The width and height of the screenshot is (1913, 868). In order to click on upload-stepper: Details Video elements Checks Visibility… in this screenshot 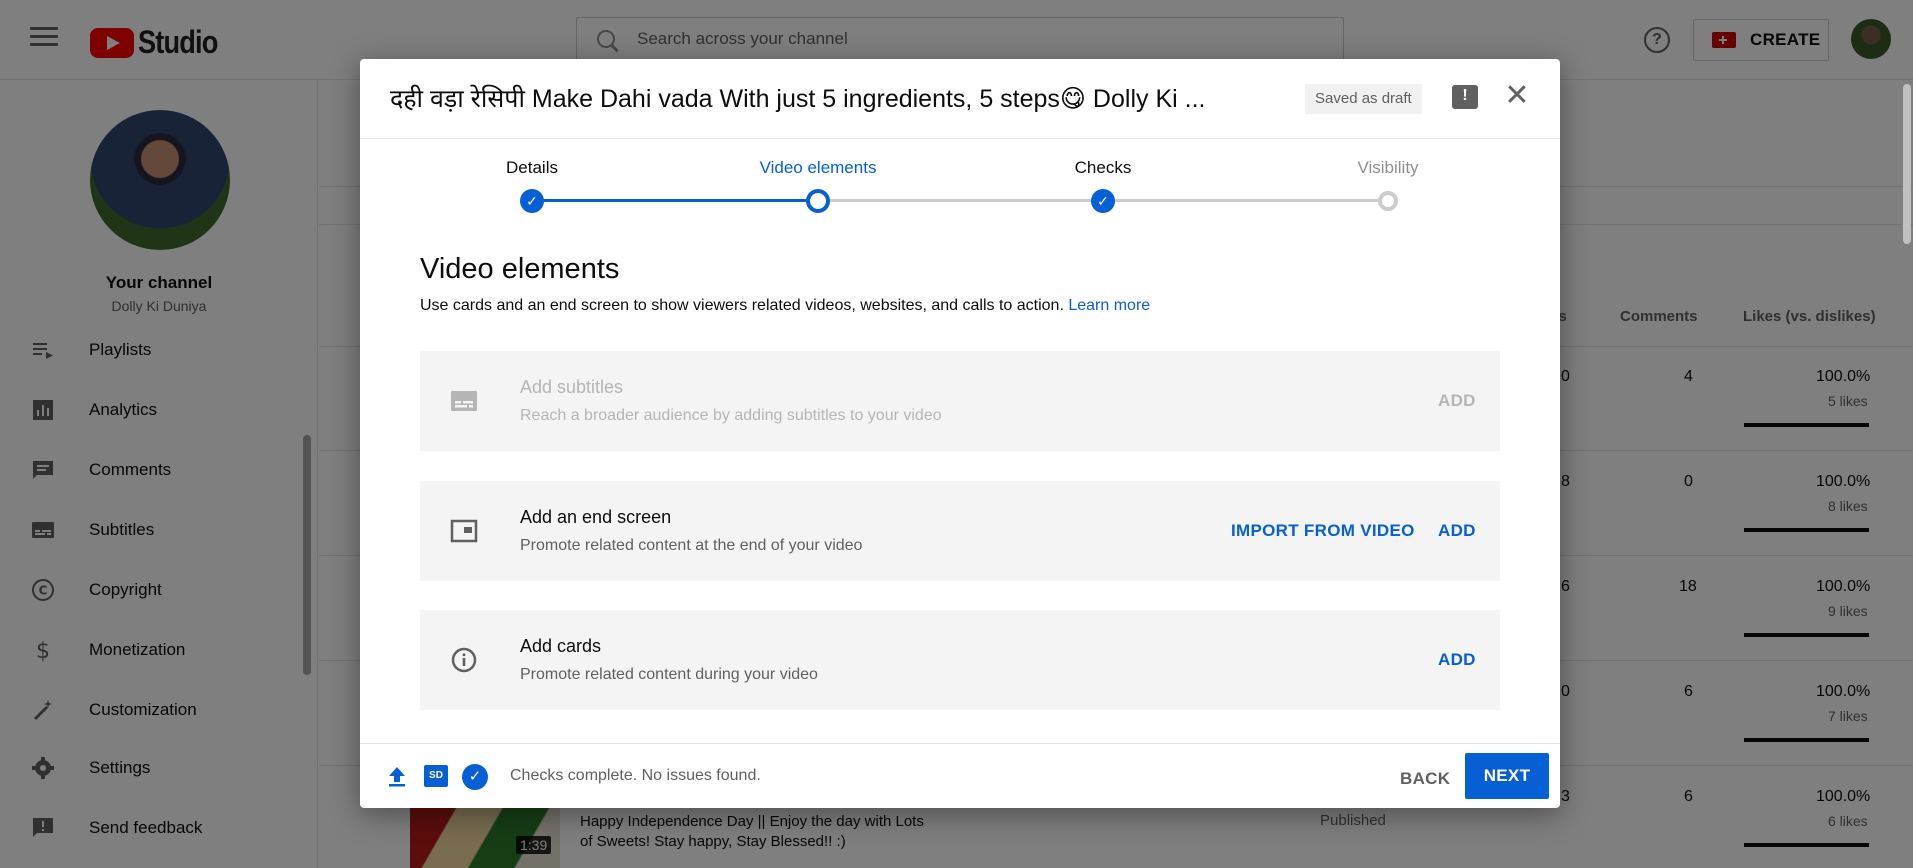, I will do `click(960, 189)`.